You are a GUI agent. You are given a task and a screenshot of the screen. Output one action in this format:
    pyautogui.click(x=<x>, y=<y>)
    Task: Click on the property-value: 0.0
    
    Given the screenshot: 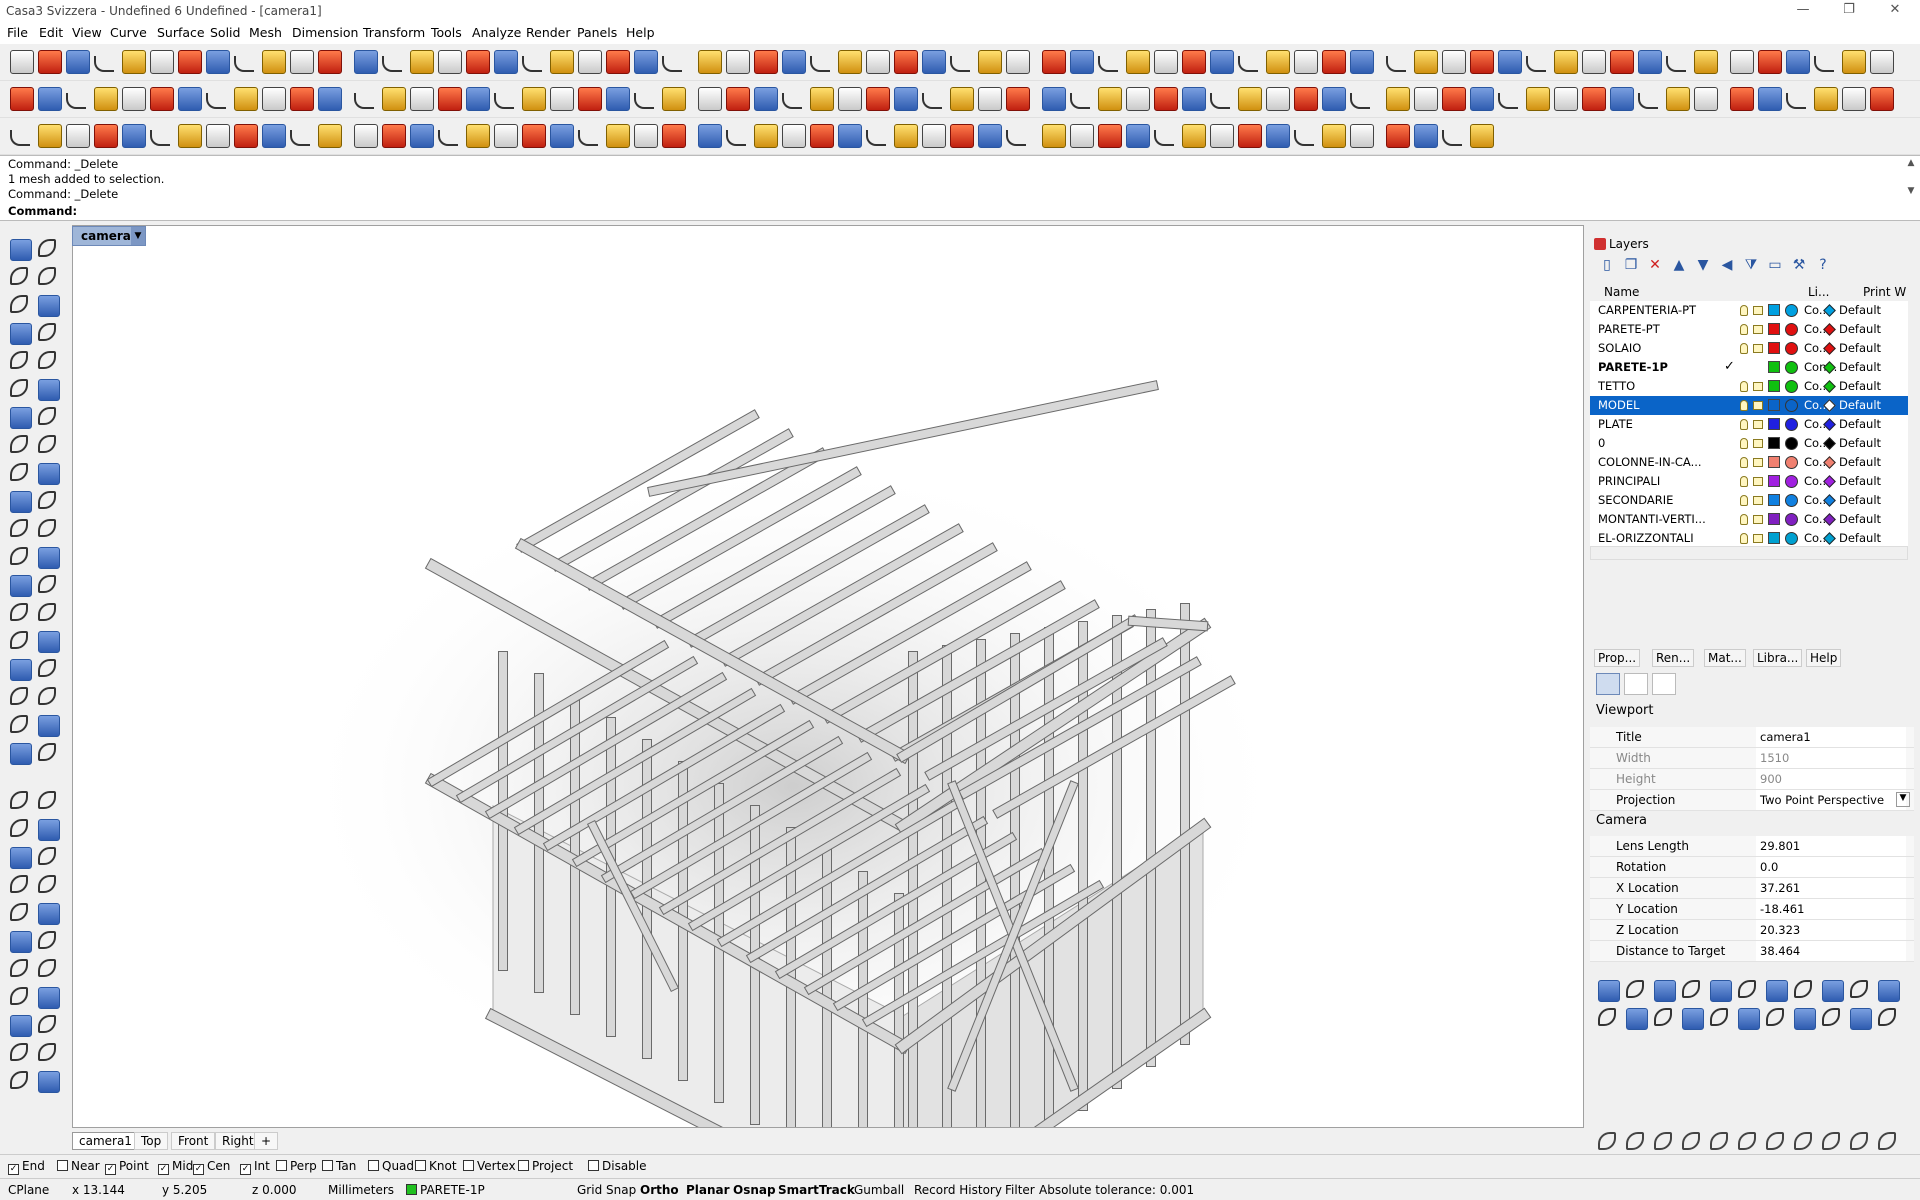 What is the action you would take?
    pyautogui.click(x=1831, y=867)
    